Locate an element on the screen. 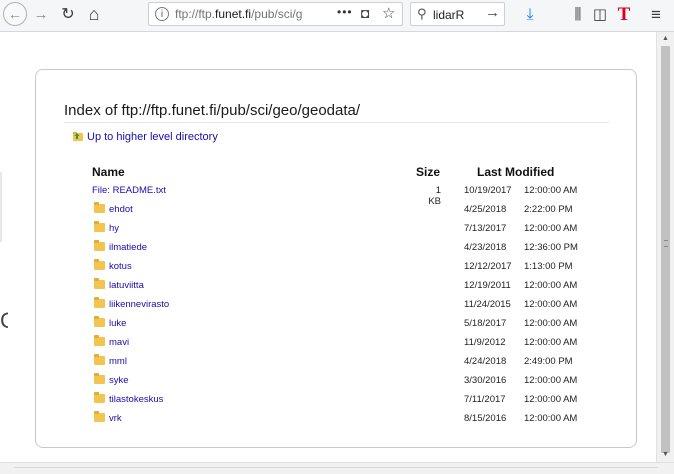  entry-date: 7/11/2017 is located at coordinates (485, 399).